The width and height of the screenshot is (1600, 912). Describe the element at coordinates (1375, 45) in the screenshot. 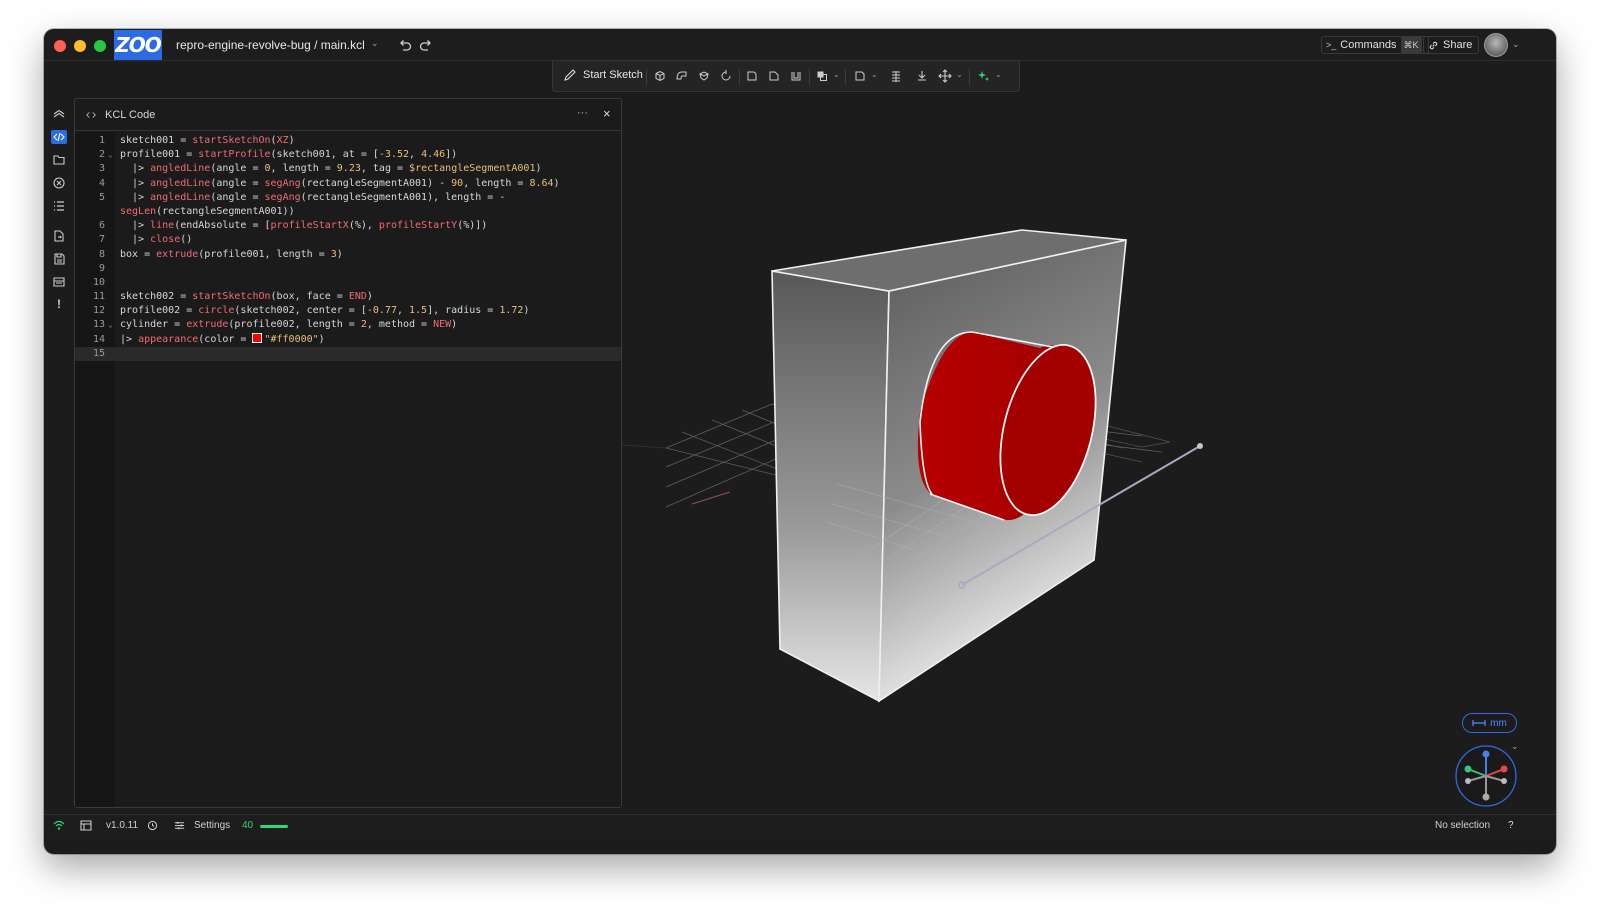

I see `commands-button: >_ Commands ⌘K` at that location.